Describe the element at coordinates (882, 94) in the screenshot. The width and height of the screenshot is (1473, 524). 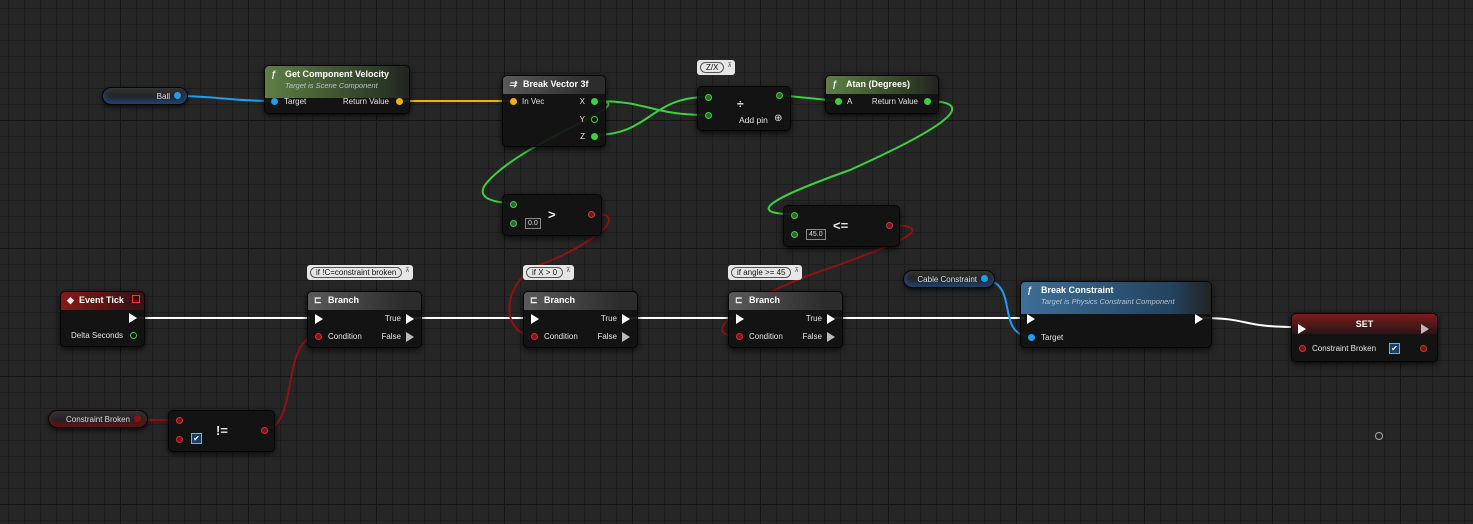
I see `atan-node: ƒ Atan (Degrees) A Return Value` at that location.